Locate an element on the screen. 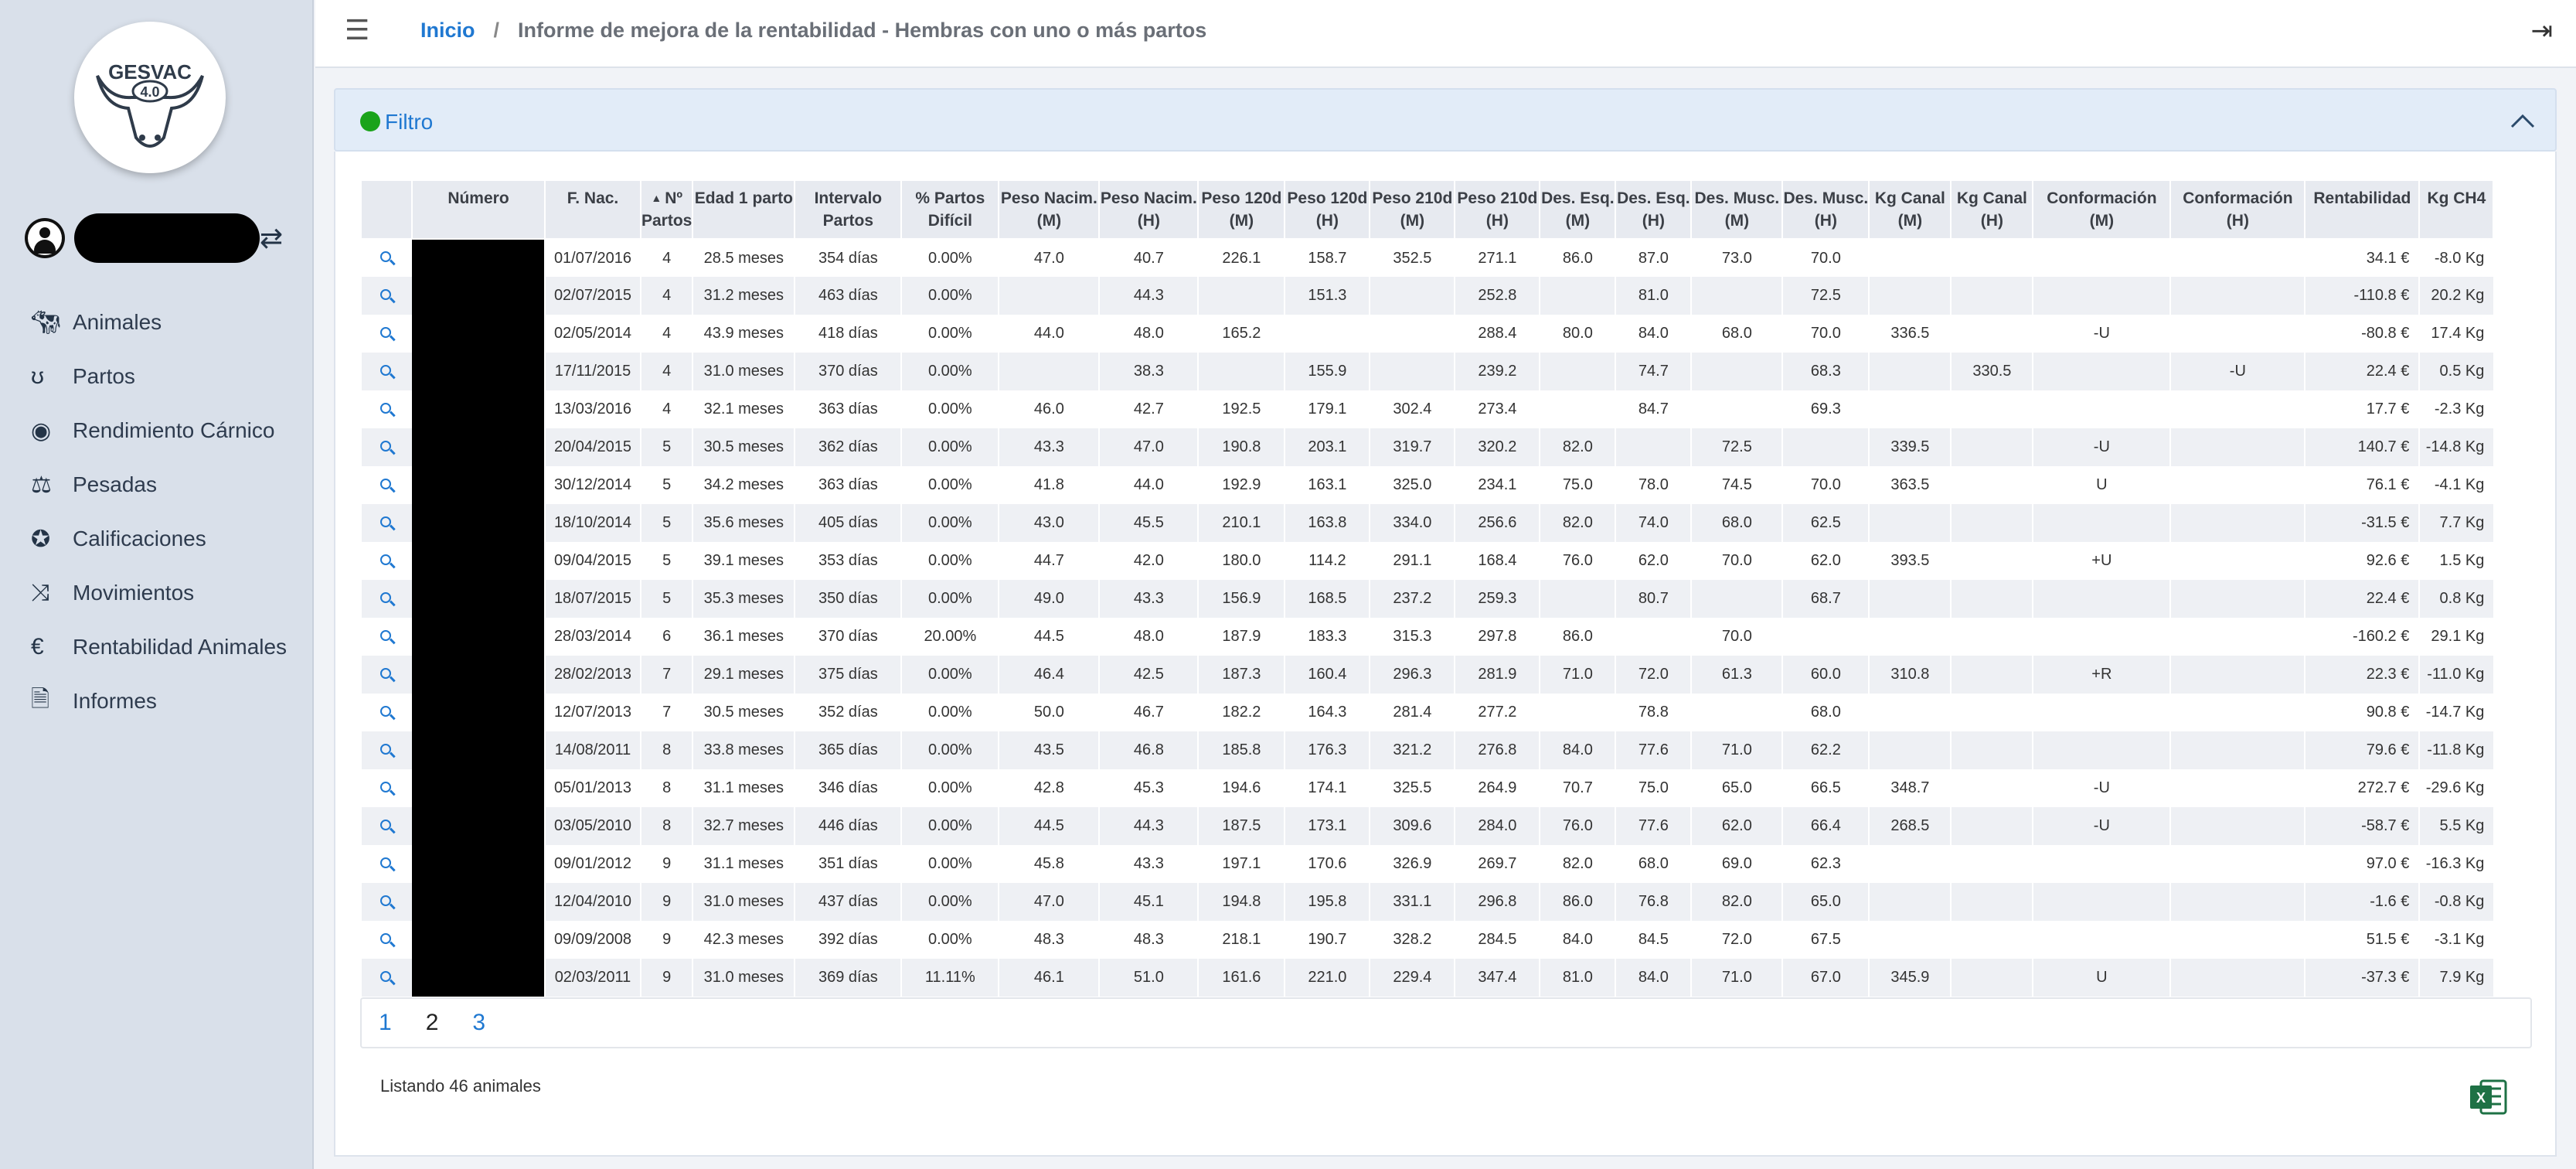 The image size is (2576, 1169). sidebar-item-pesadas: ⚖ Pesadas is located at coordinates (170, 485).